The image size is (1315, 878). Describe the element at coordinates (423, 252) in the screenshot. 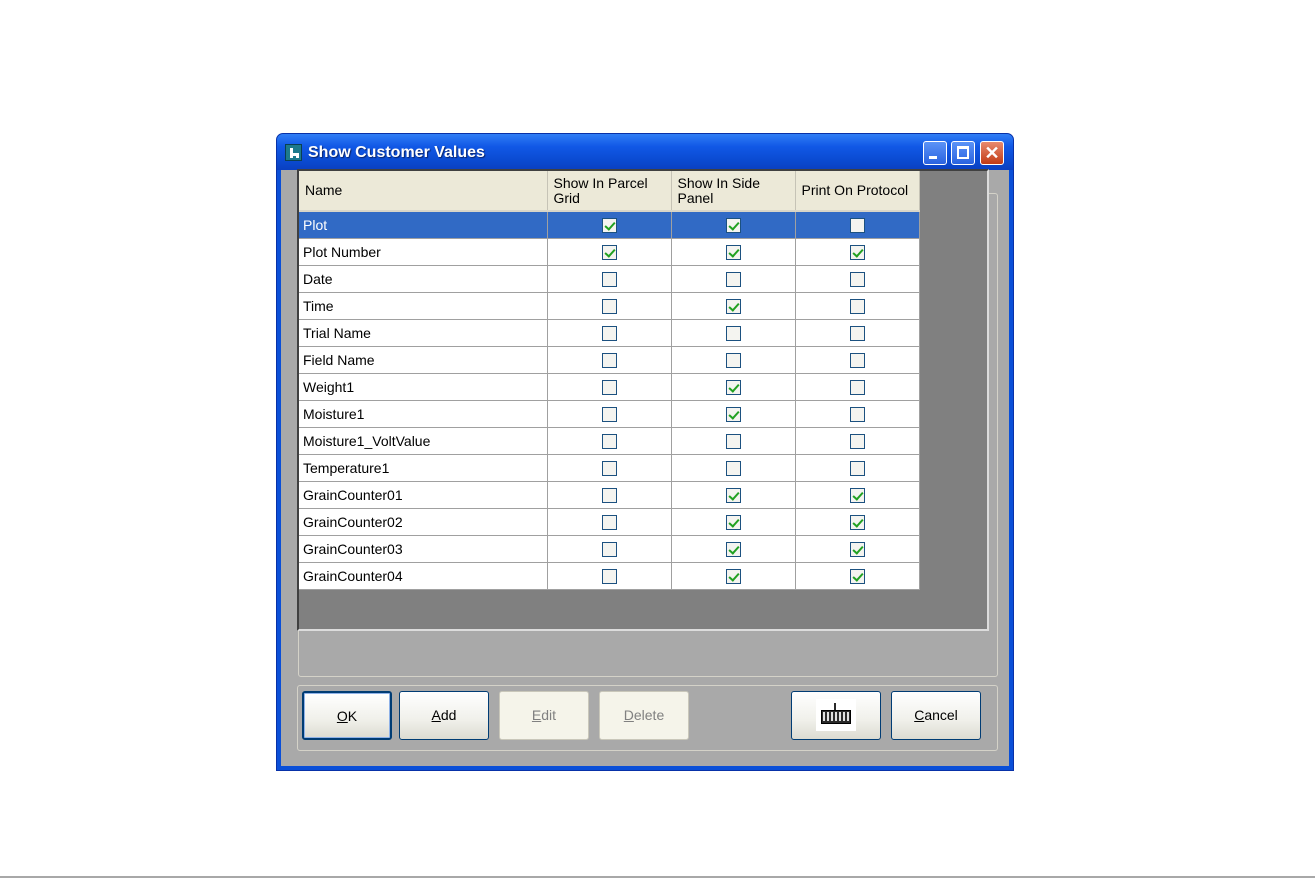

I see `row-name-cell: Plot Number` at that location.